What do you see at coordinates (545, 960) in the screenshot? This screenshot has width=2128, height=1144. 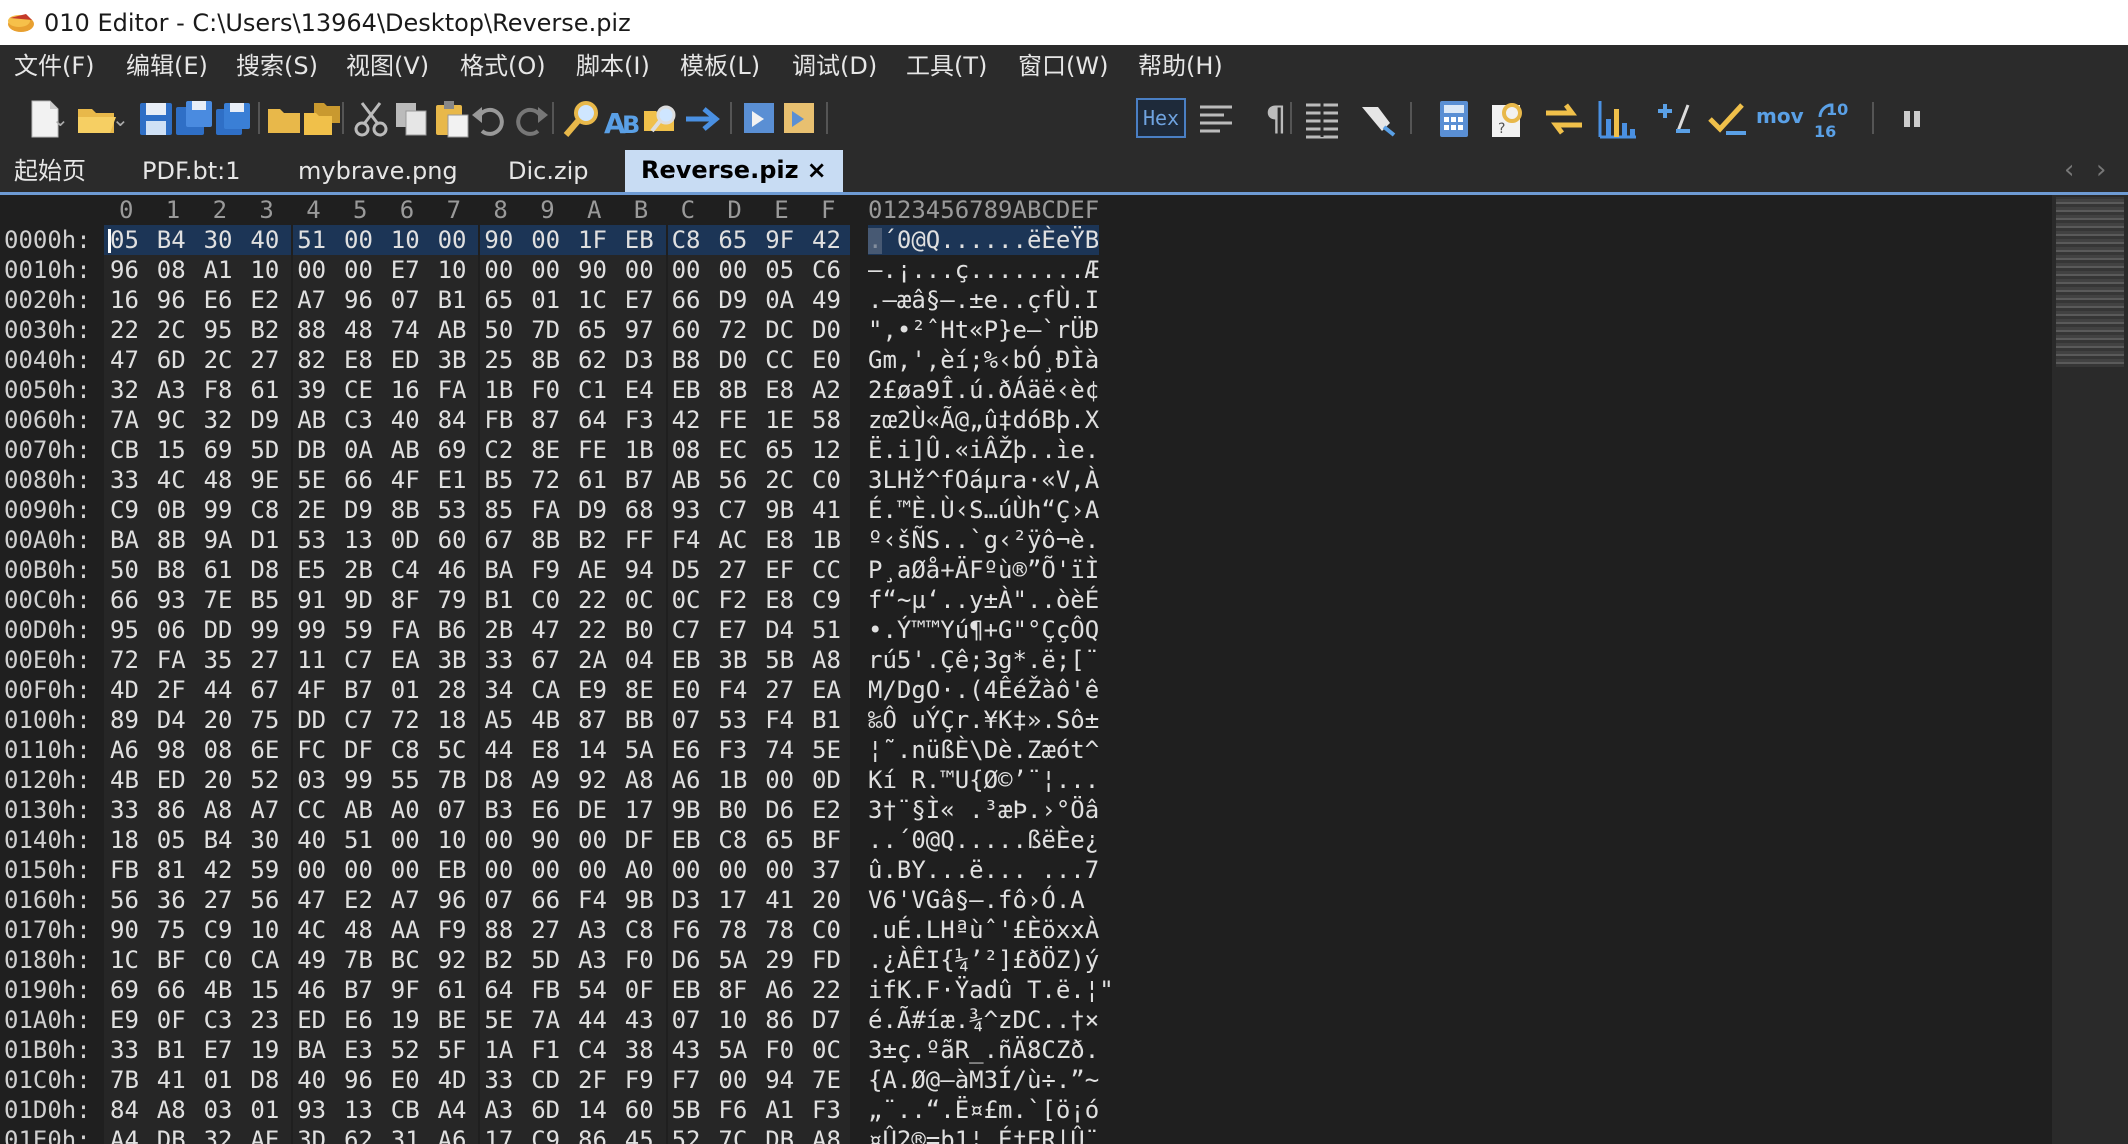 I see `hex-byte: 5D` at bounding box center [545, 960].